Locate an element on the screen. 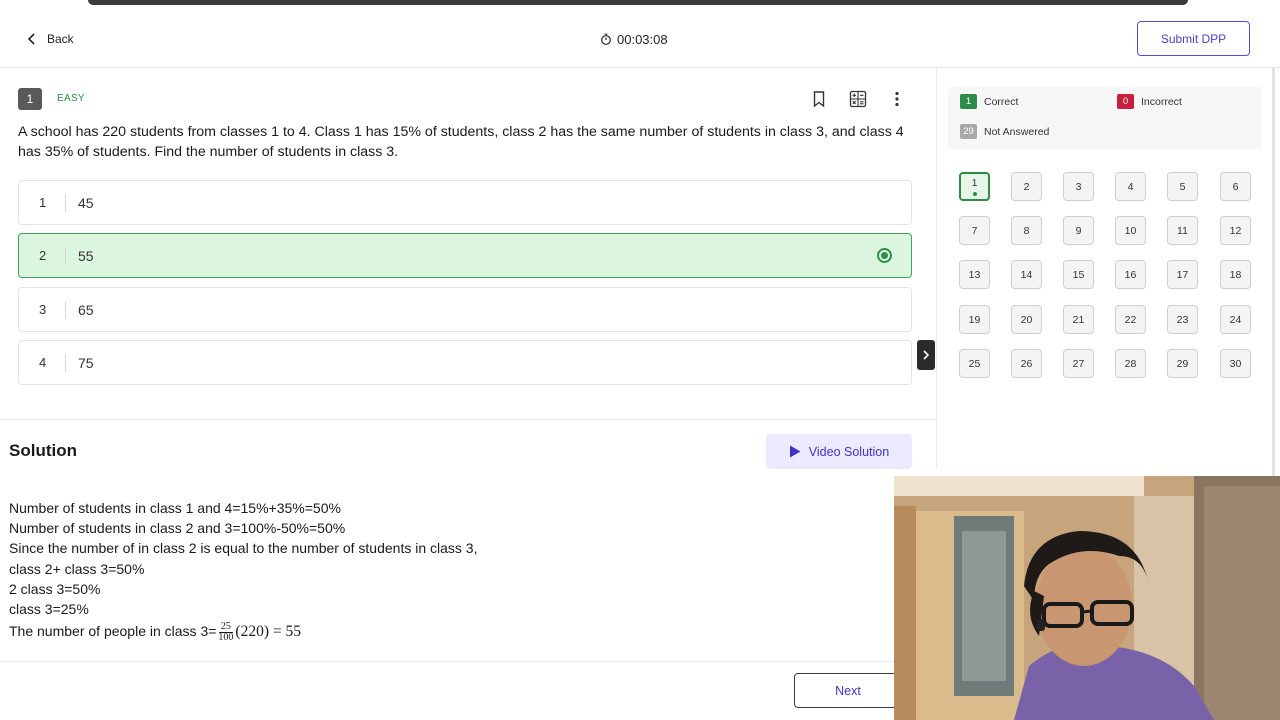 The image size is (1280, 720). more-options-button is located at coordinates (897, 99).